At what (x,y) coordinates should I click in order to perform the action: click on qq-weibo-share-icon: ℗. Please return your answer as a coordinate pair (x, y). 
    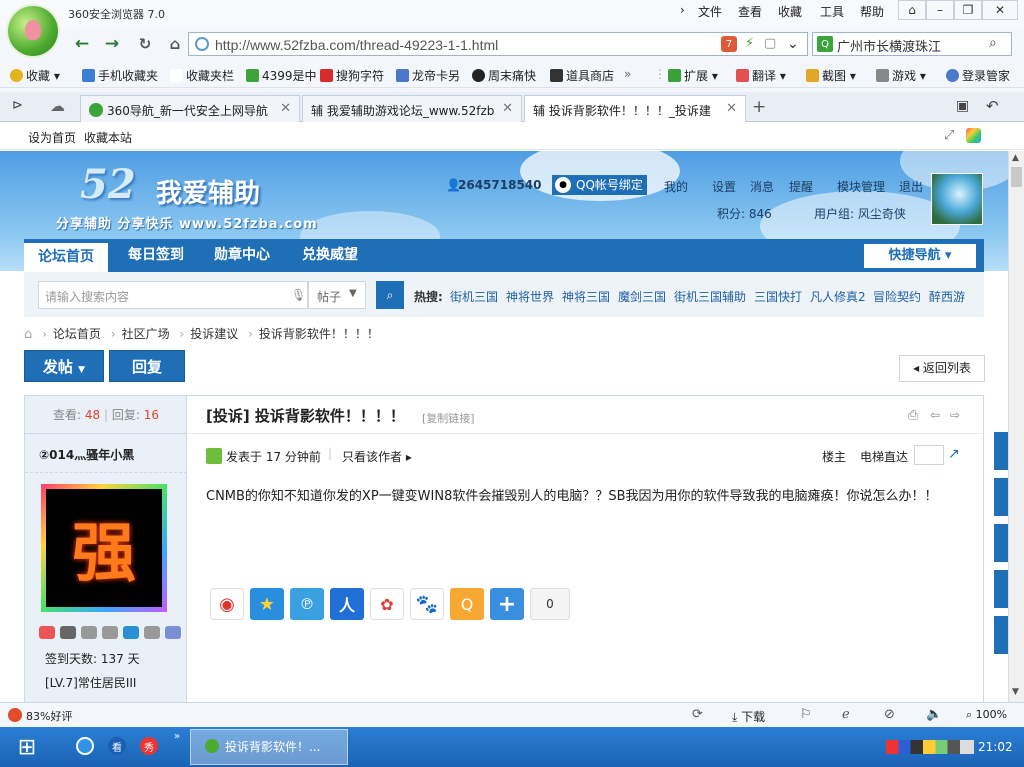
    Looking at the image, I should click on (307, 604).